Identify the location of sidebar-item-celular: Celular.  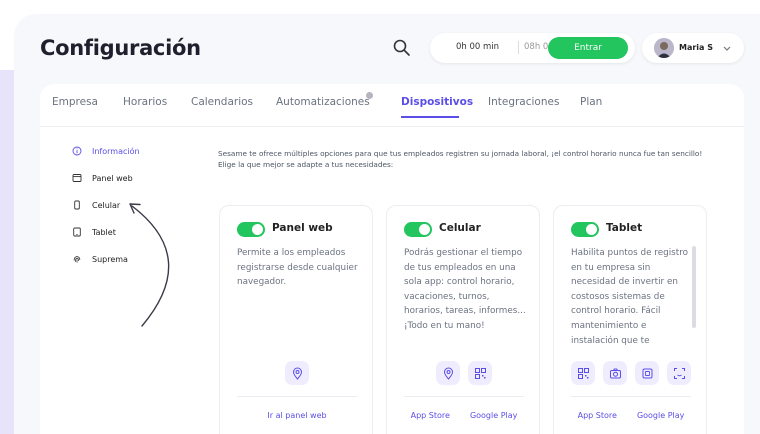
(96, 205).